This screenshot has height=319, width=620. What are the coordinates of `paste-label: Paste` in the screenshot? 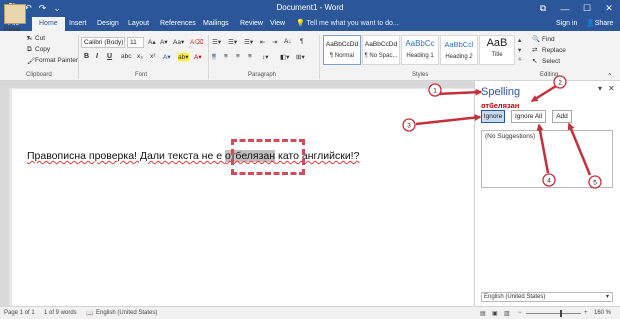 It's located at (12, 29).